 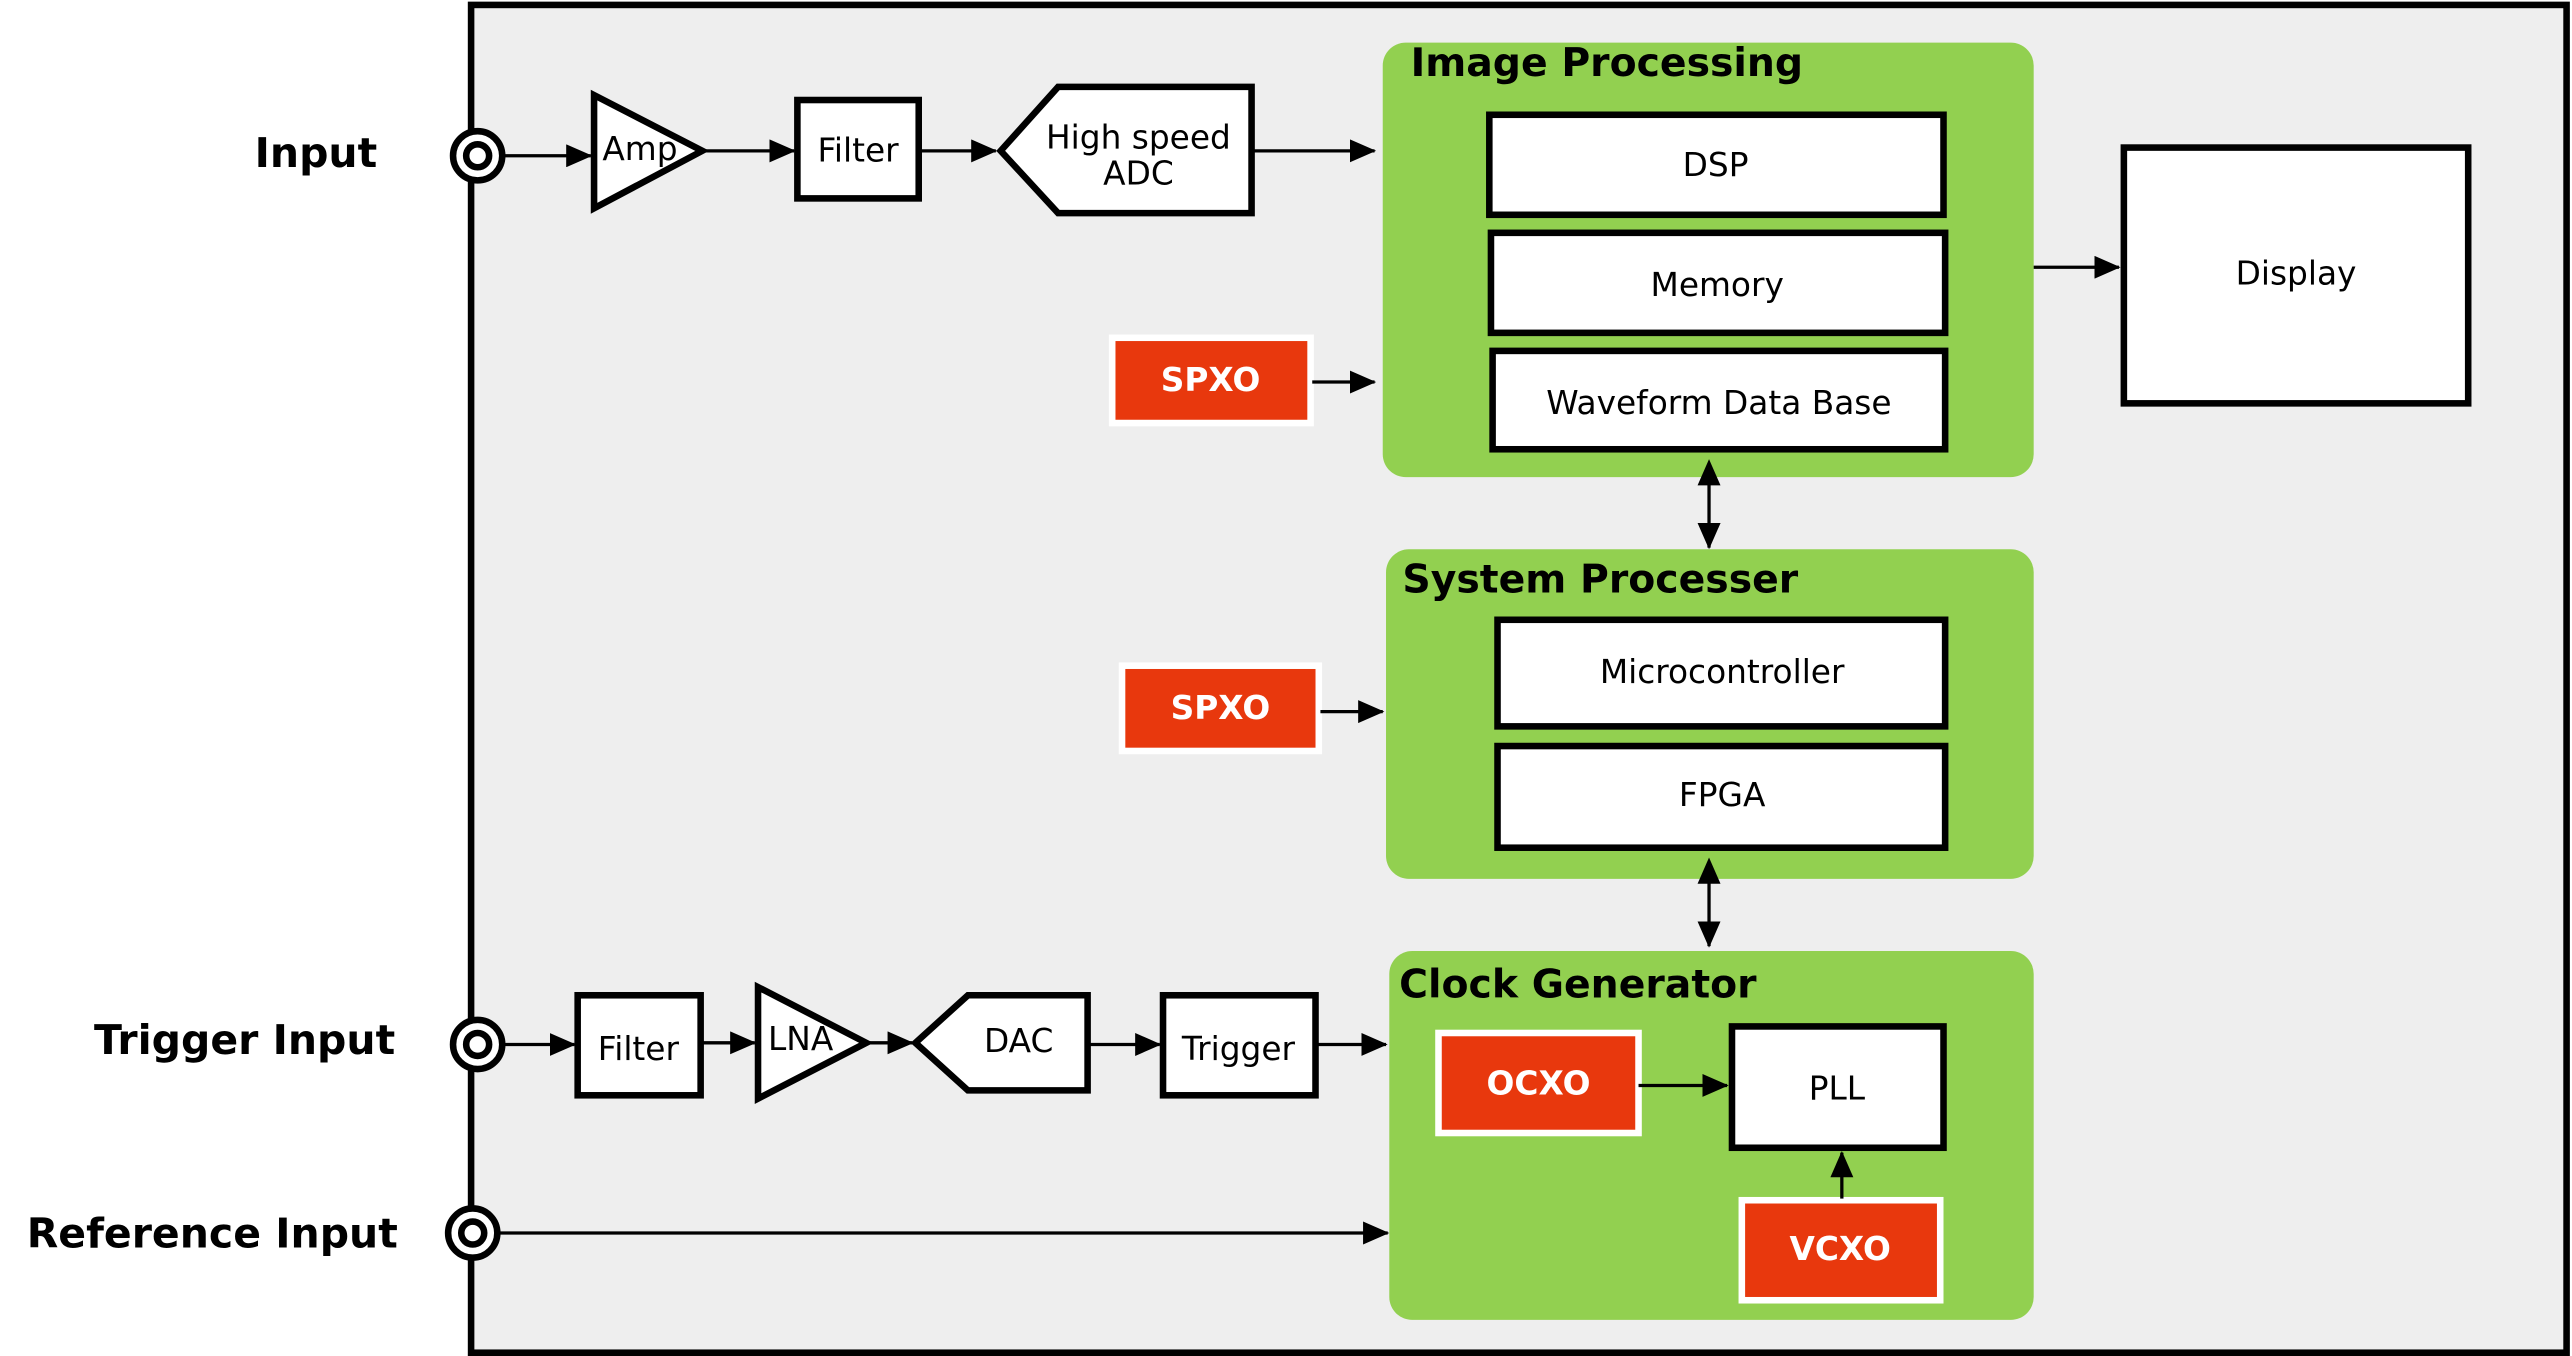 What do you see at coordinates (244, 1040) in the screenshot?
I see `trigger-input-label: Trigger Input` at bounding box center [244, 1040].